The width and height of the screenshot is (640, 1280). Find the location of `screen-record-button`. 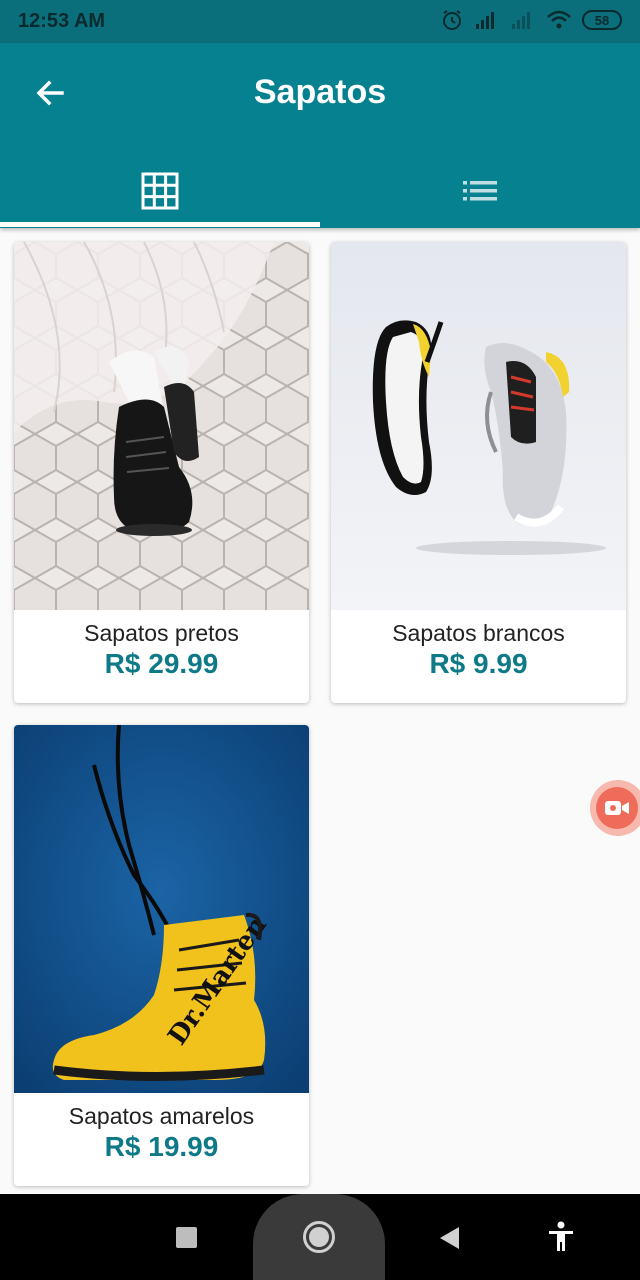

screen-record-button is located at coordinates (615, 808).